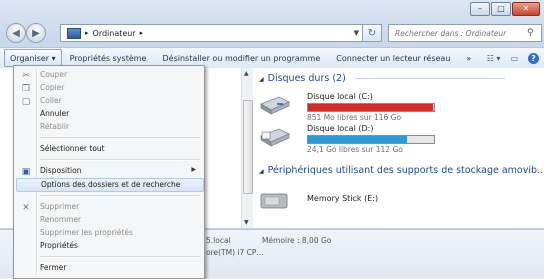 Image resolution: width=544 pixels, height=279 pixels. What do you see at coordinates (109, 114) in the screenshot?
I see `menu-item-undo: Annuler` at bounding box center [109, 114].